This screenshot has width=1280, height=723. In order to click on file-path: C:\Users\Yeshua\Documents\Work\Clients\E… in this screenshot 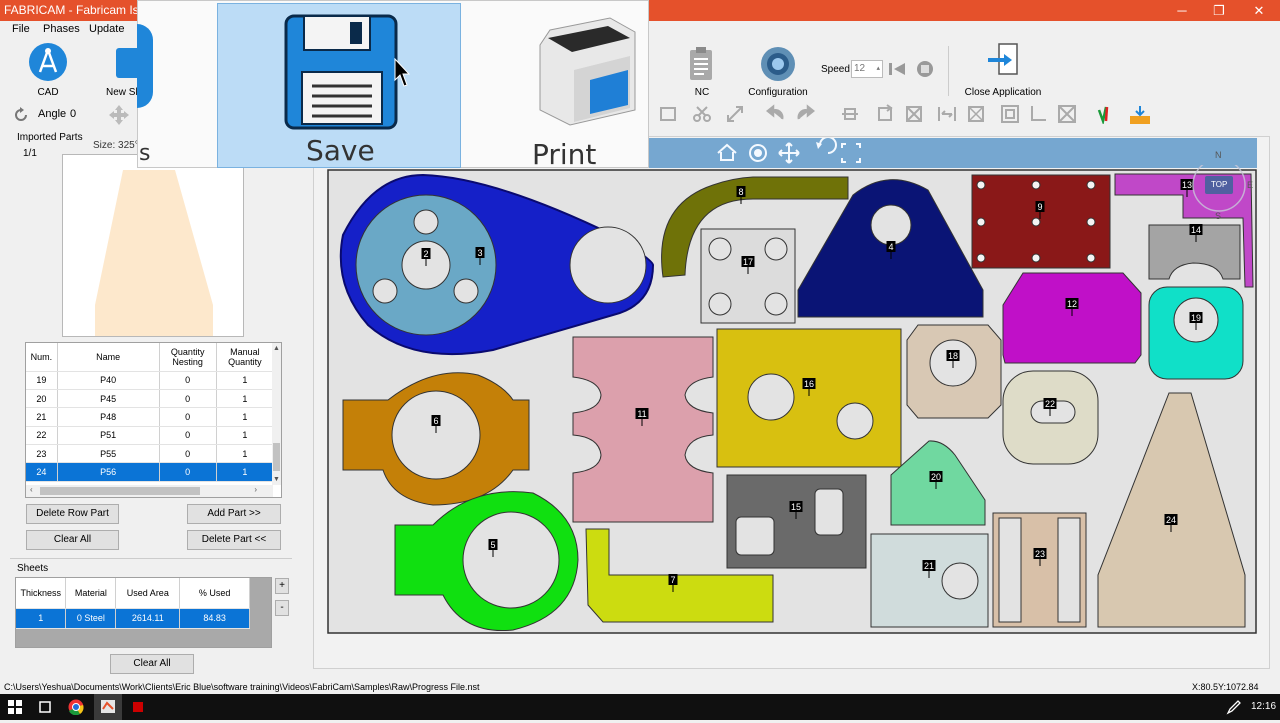, I will do `click(242, 687)`.